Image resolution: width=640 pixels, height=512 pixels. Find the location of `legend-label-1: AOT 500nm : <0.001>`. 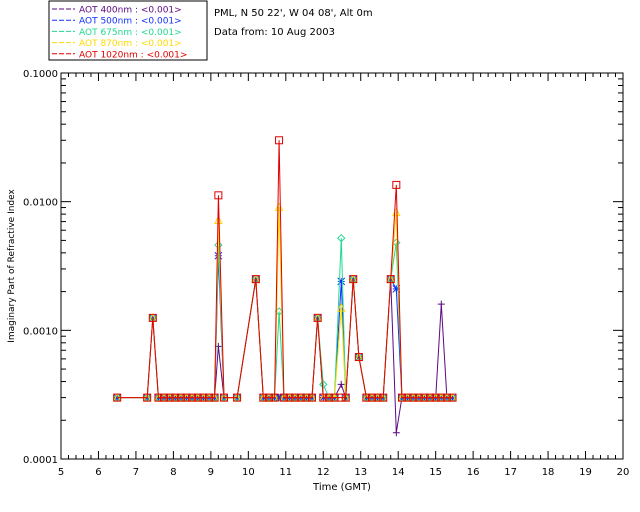

legend-label-1: AOT 500nm : <0.001> is located at coordinates (130, 22).